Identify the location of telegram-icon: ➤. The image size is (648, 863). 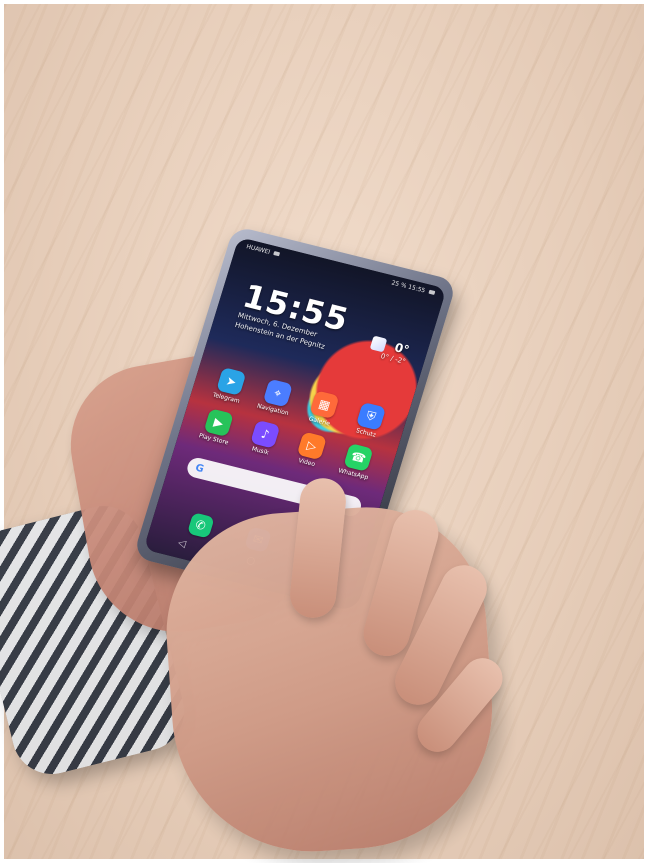
(231, 381).